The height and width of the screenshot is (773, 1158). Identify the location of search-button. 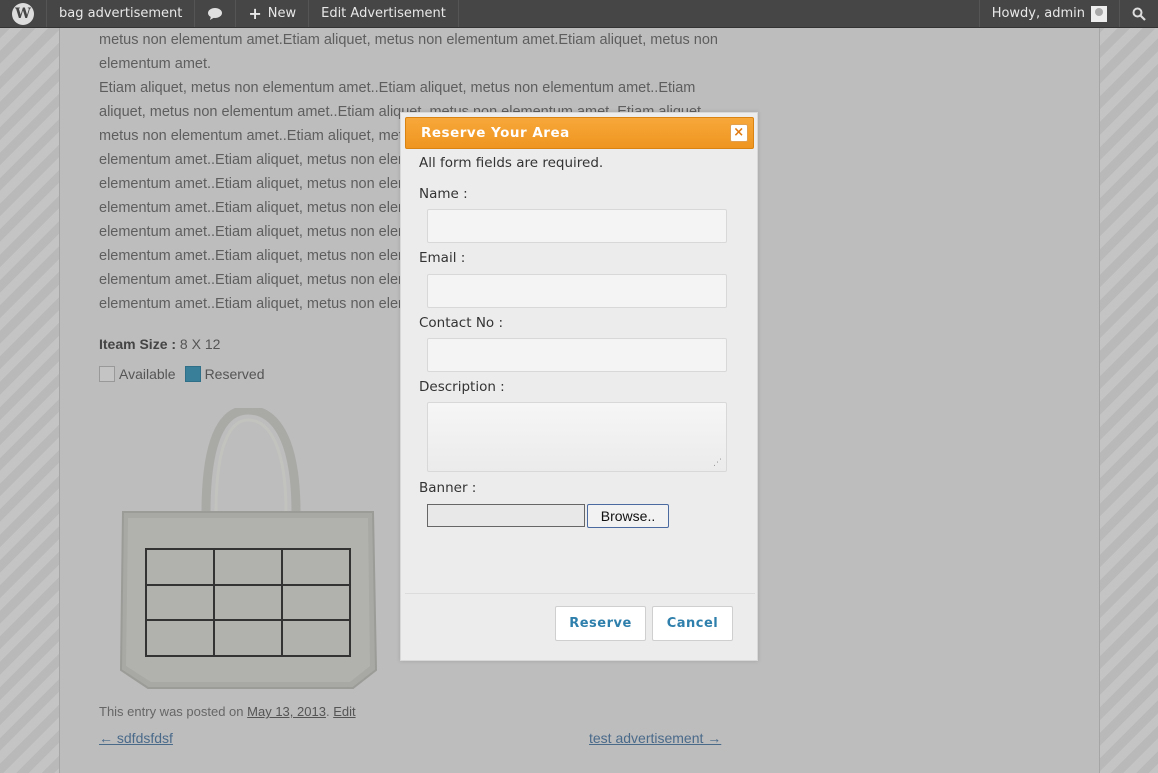
(1138, 13).